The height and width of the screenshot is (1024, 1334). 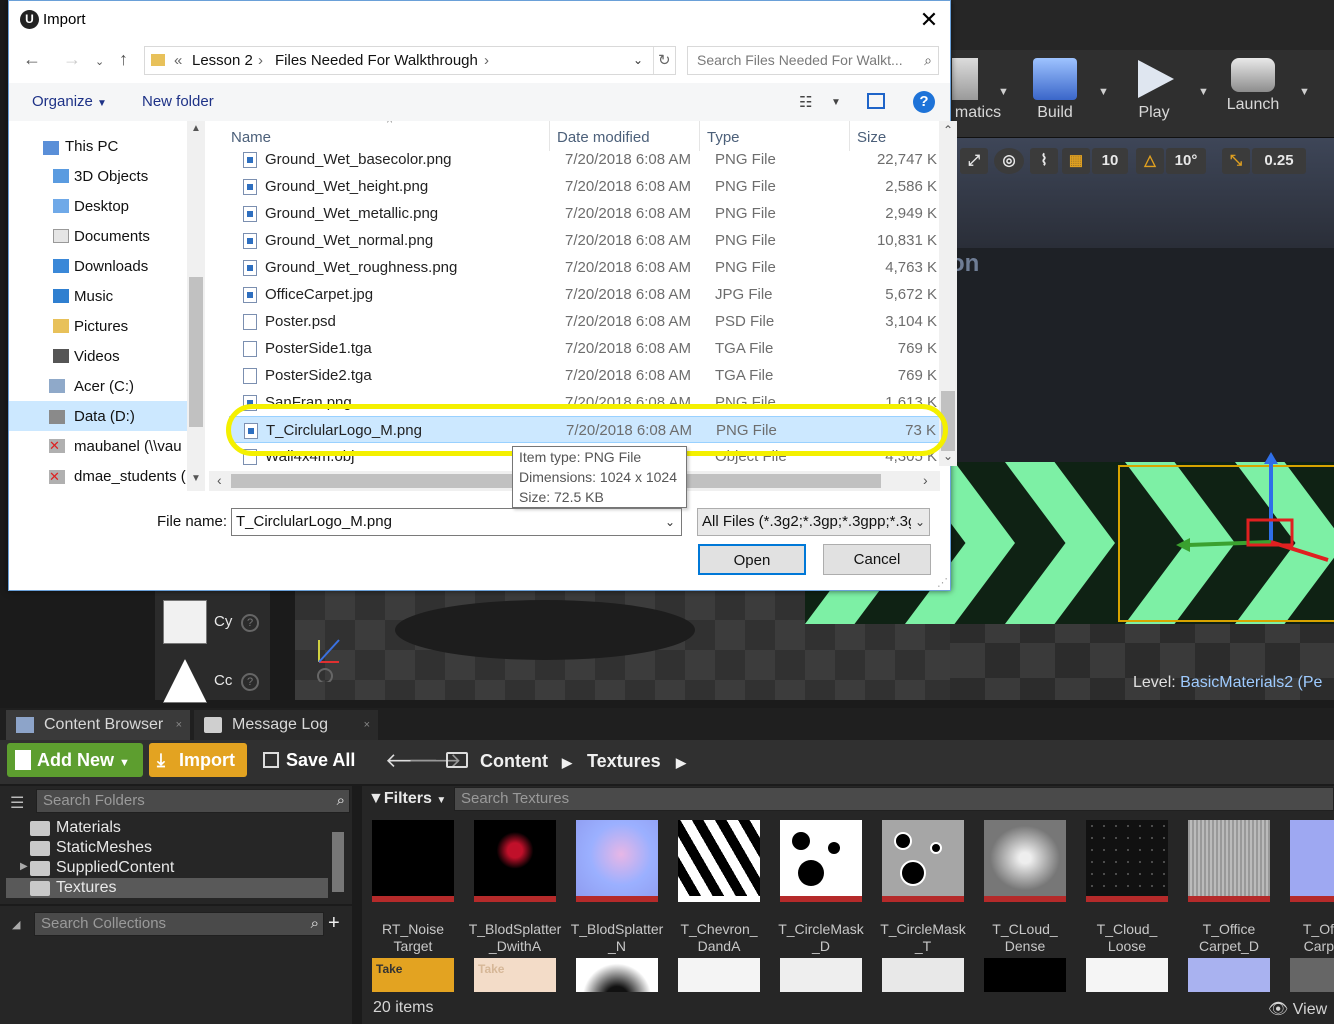 I want to click on new-folder-button: New folder, so click(x=178, y=101).